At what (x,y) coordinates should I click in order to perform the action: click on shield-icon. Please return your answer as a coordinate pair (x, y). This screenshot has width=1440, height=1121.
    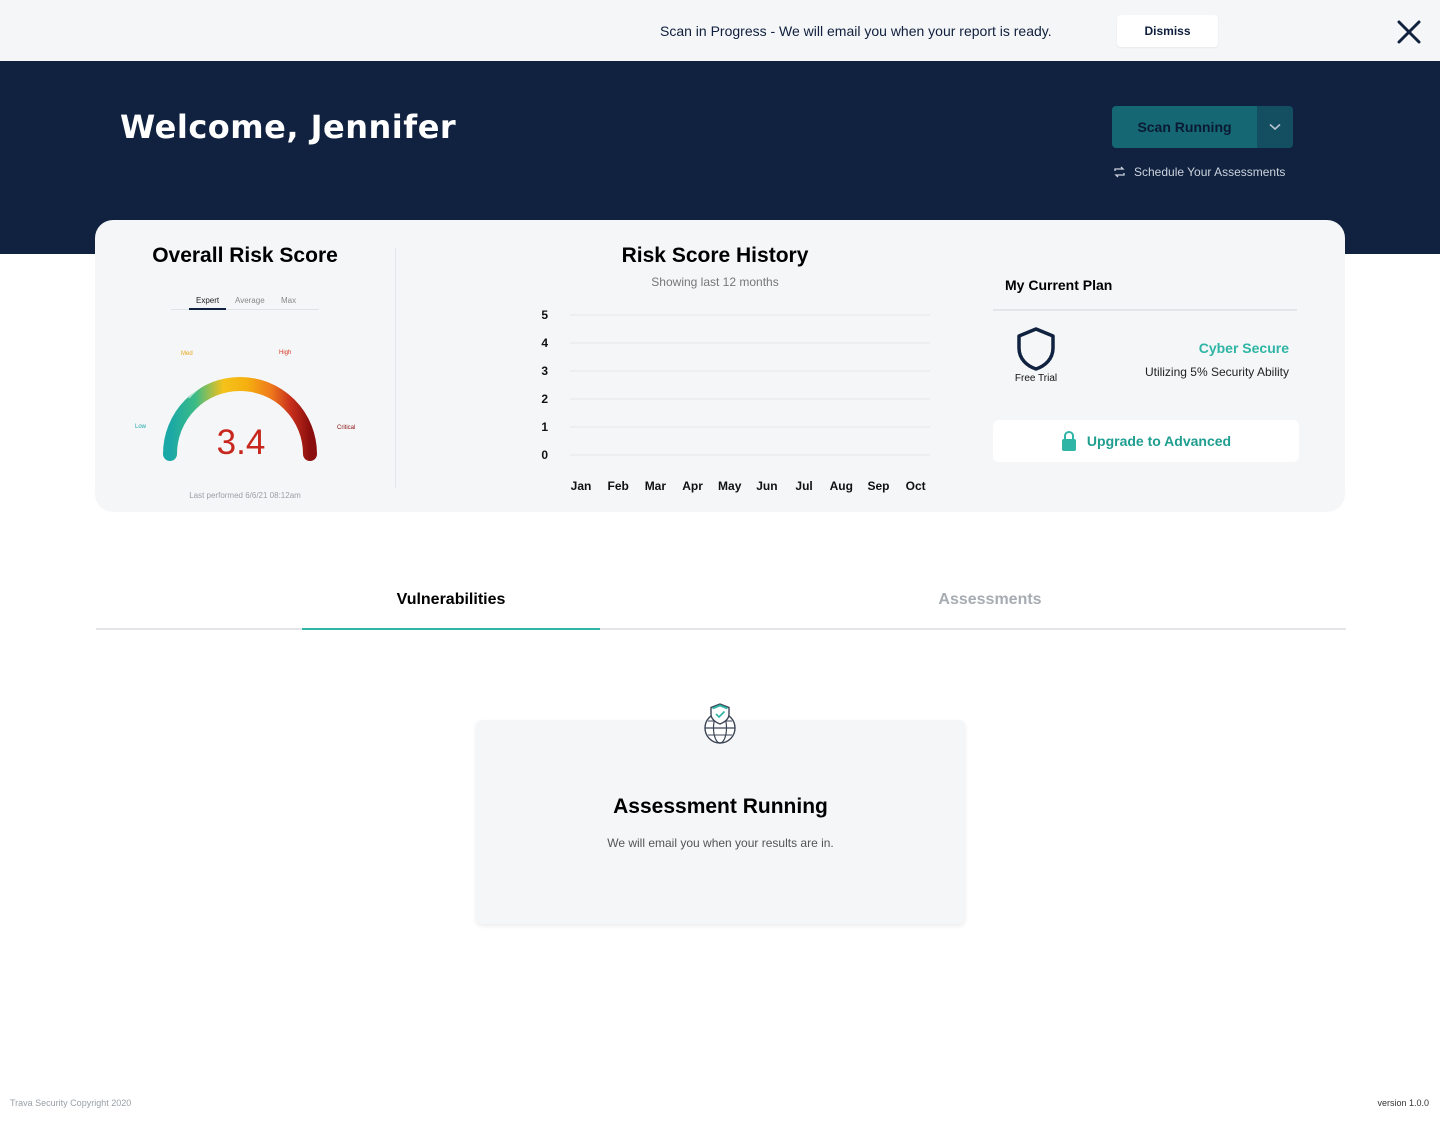
    Looking at the image, I should click on (1036, 349).